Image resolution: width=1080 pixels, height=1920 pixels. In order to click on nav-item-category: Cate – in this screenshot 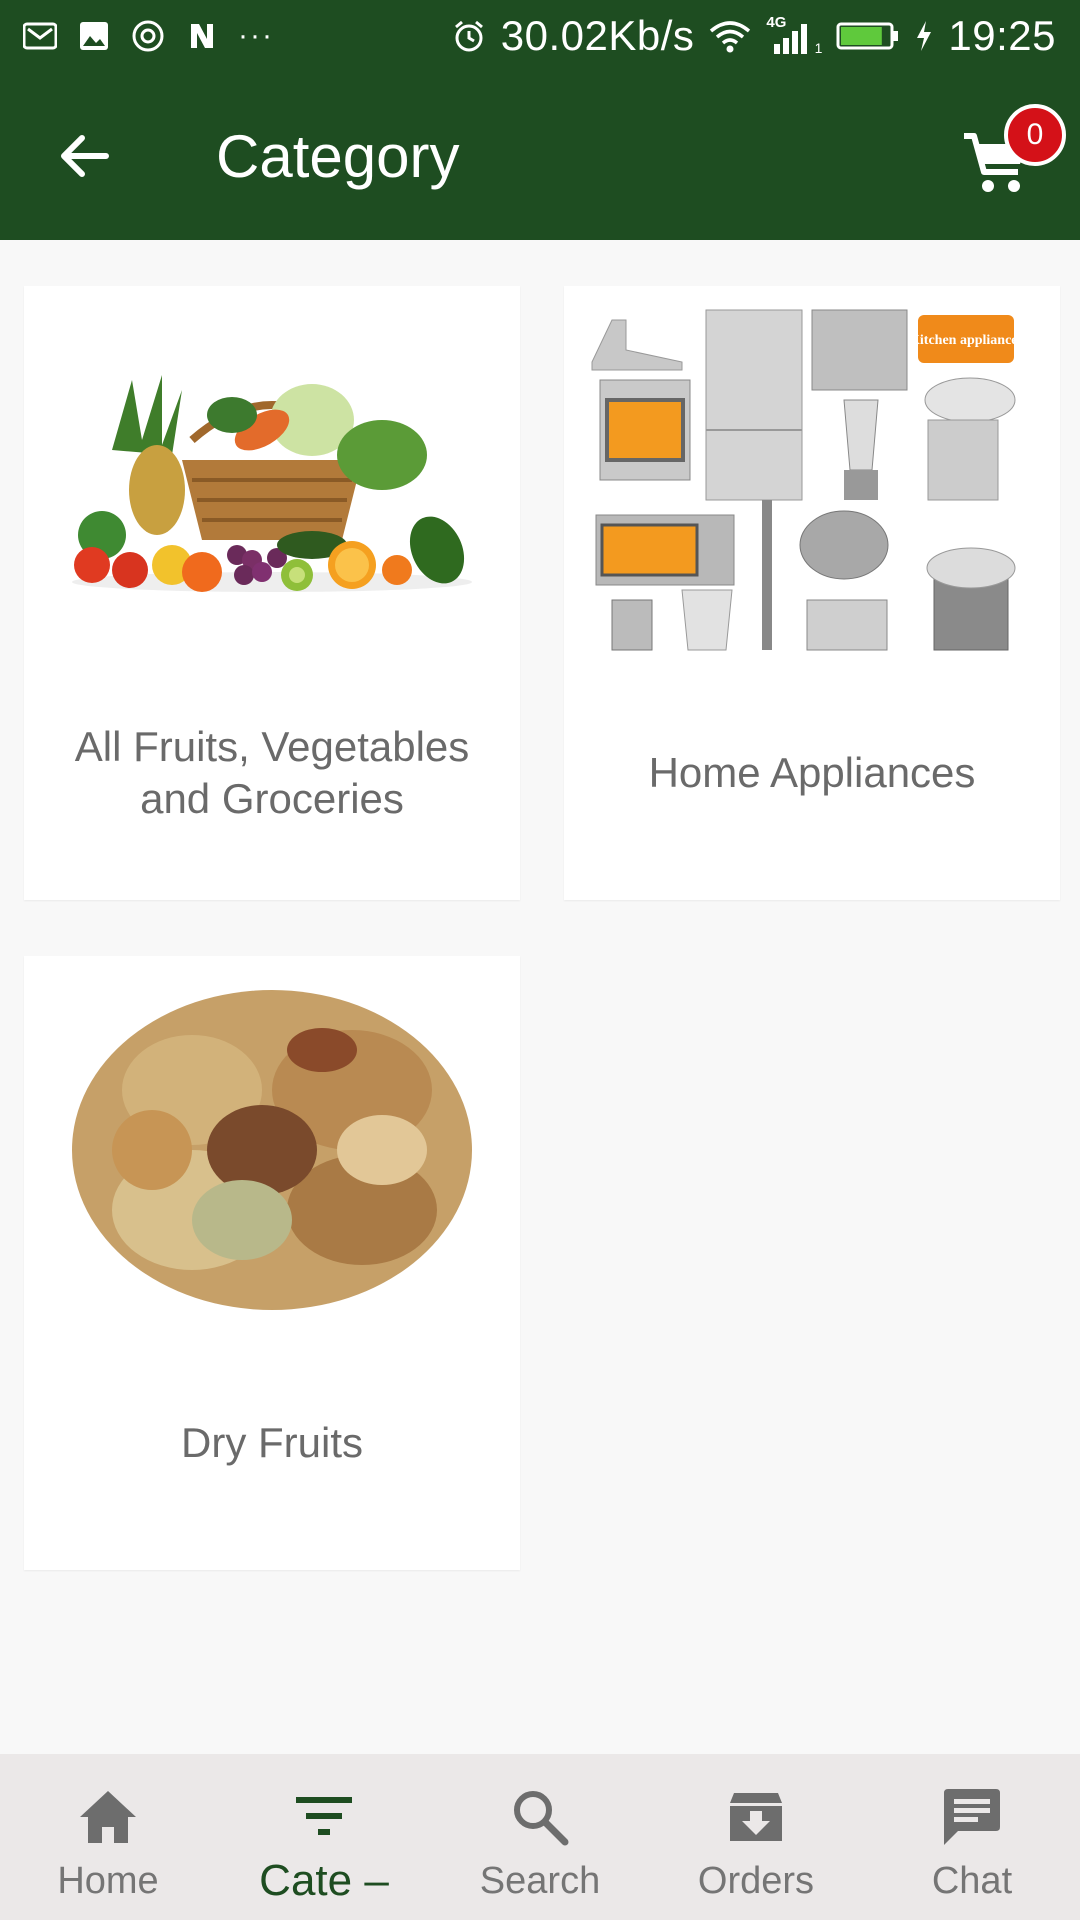, I will do `click(324, 1837)`.